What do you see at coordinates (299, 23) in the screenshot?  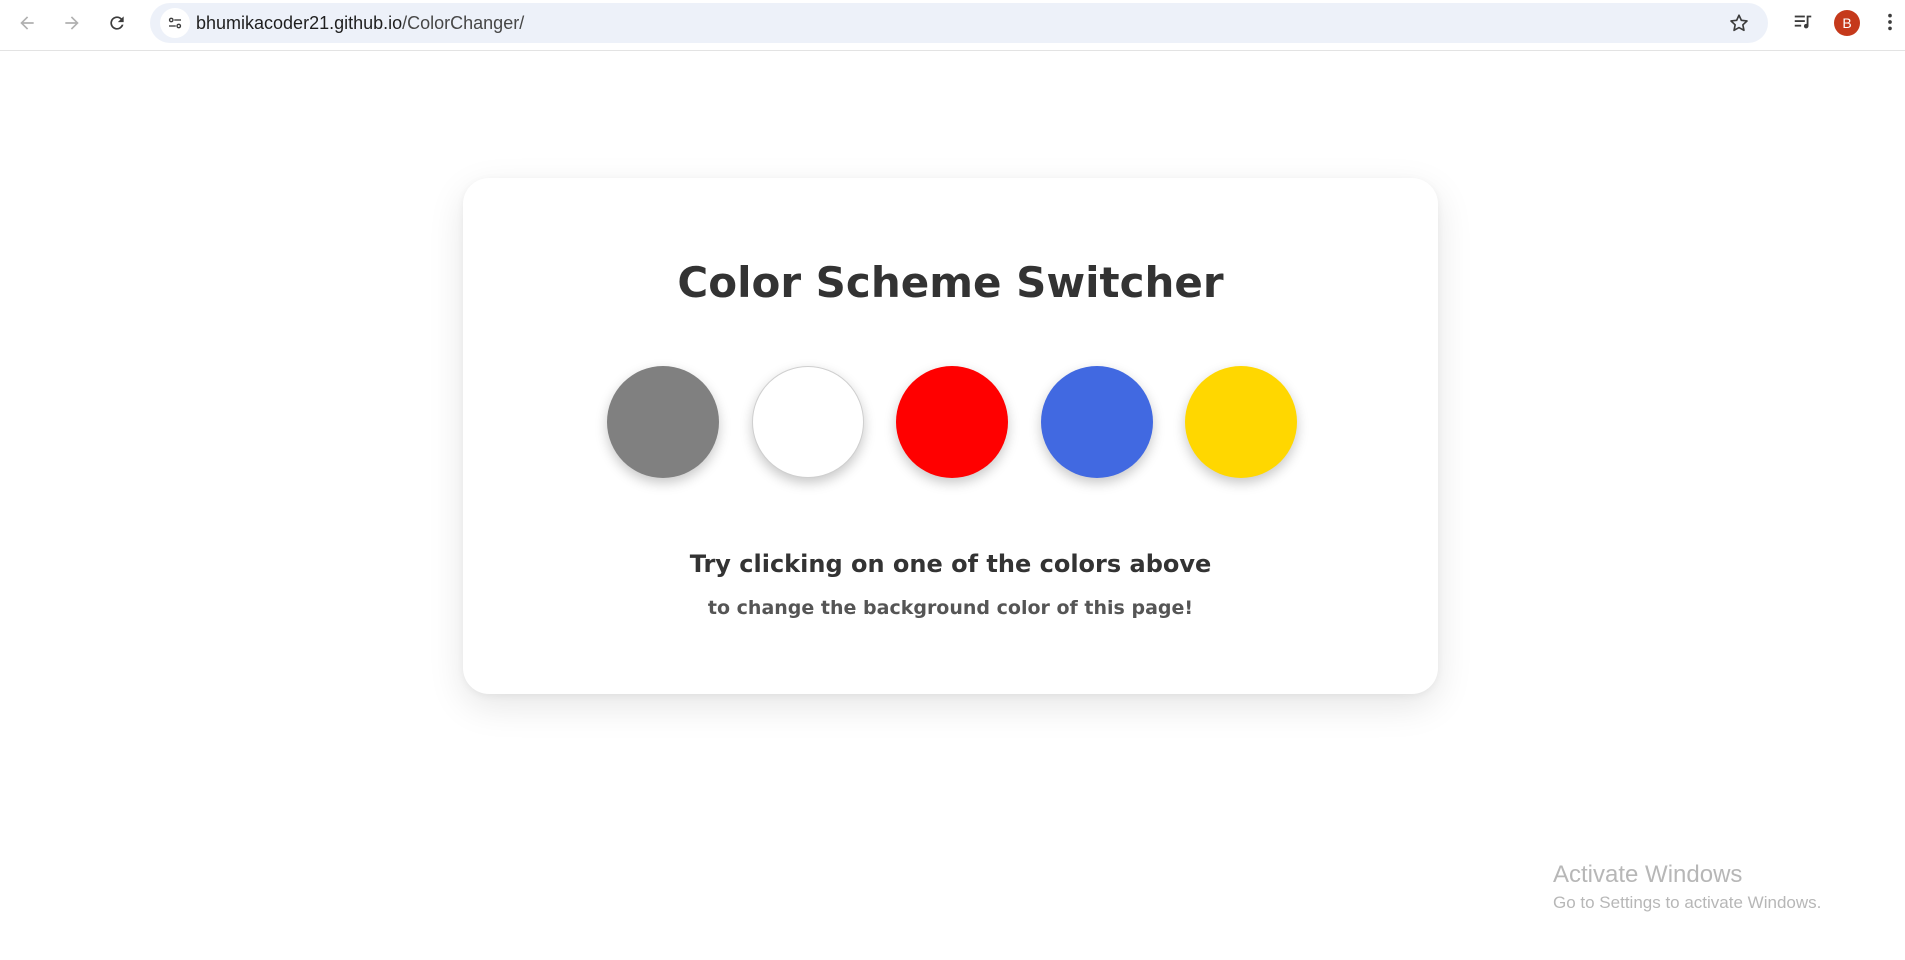 I see `url-host: bhumikacoder21.github.io` at bounding box center [299, 23].